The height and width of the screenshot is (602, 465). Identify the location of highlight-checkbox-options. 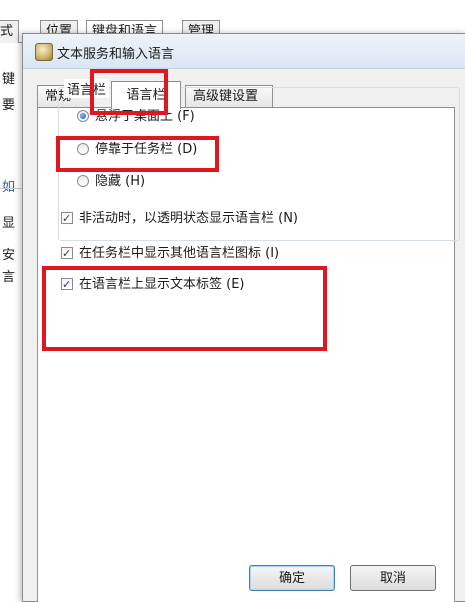
(184, 308).